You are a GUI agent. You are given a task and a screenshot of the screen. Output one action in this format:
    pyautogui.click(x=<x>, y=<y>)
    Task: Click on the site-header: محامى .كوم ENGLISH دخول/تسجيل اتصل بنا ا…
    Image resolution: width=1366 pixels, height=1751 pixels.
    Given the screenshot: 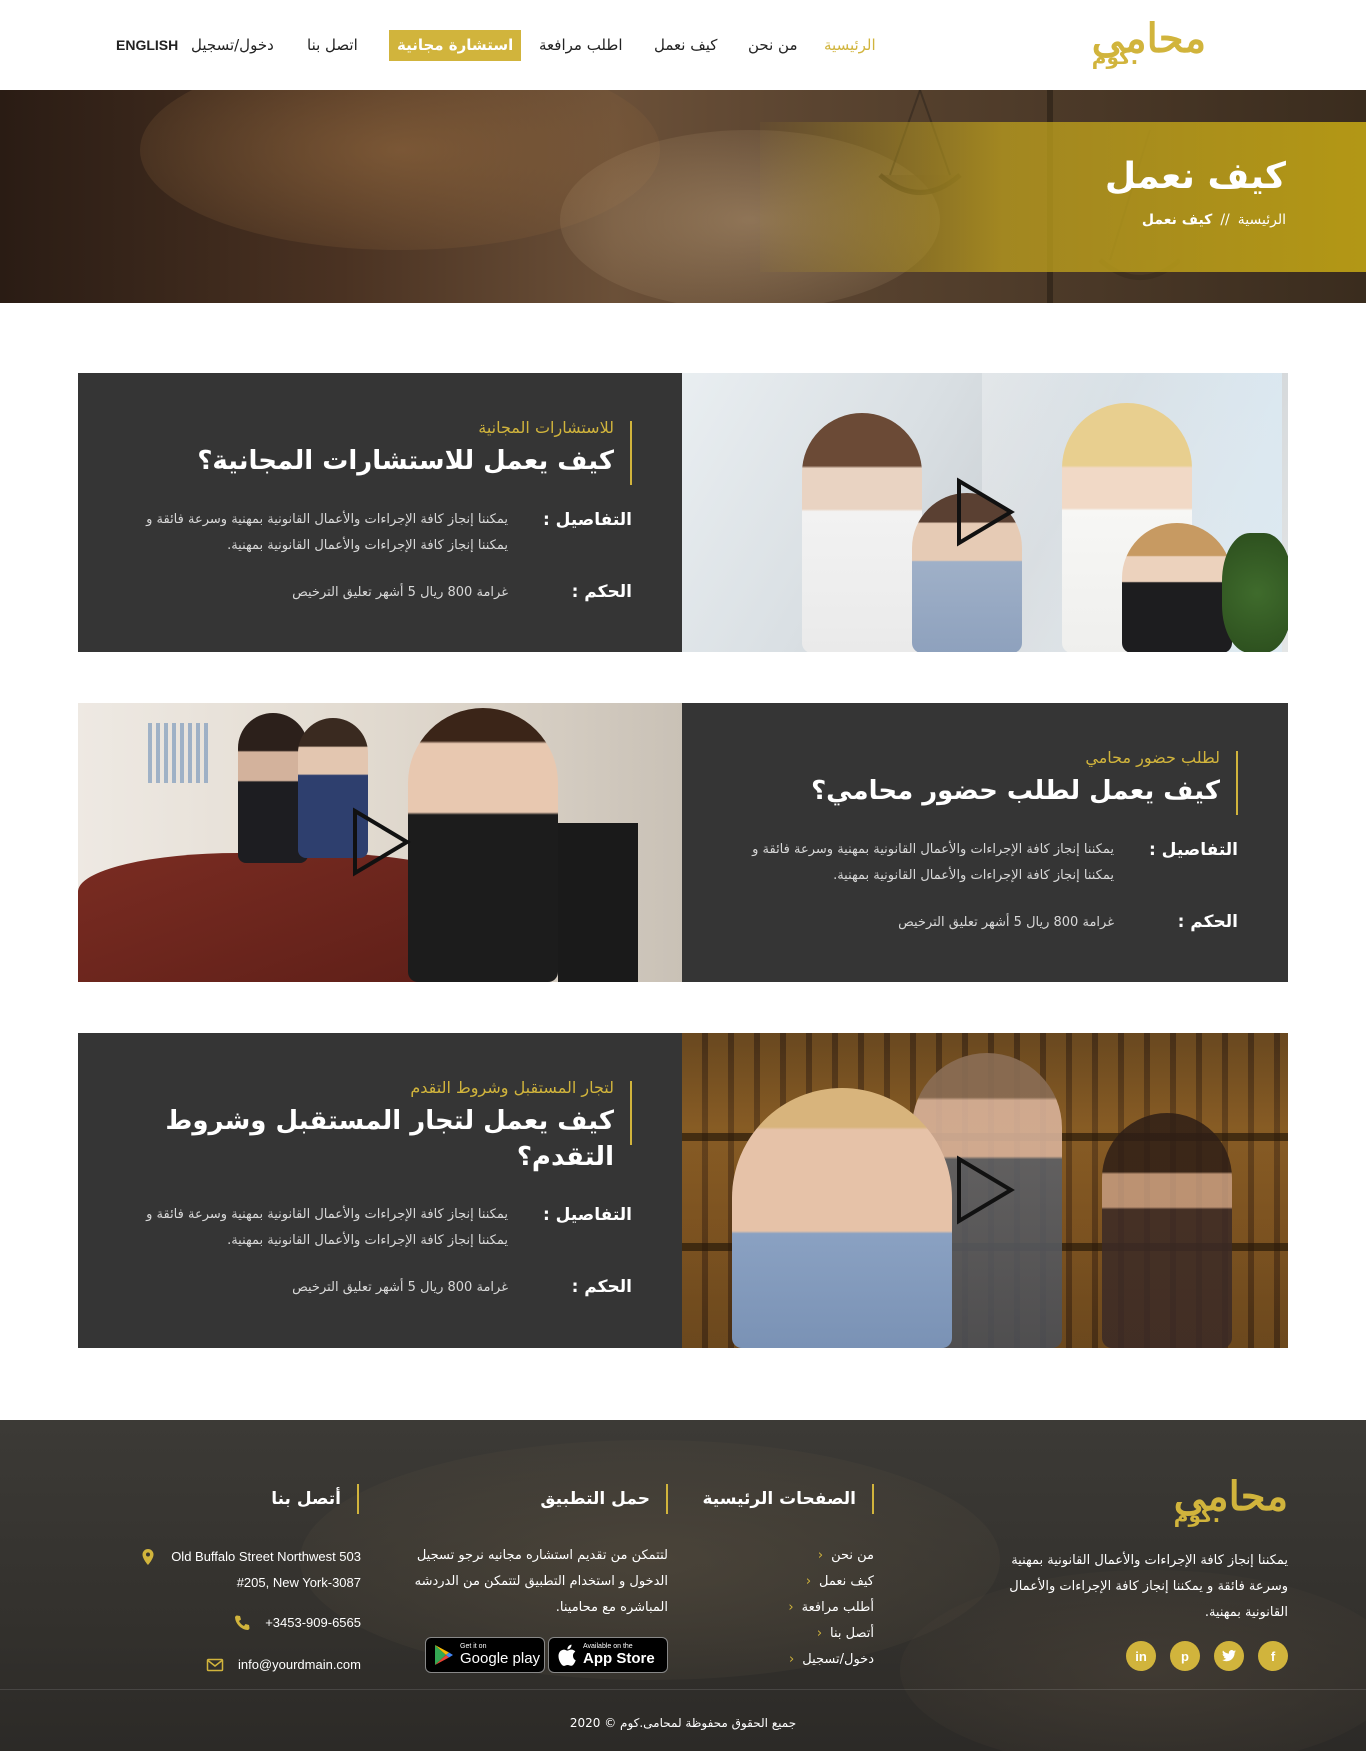 What is the action you would take?
    pyautogui.click(x=683, y=45)
    